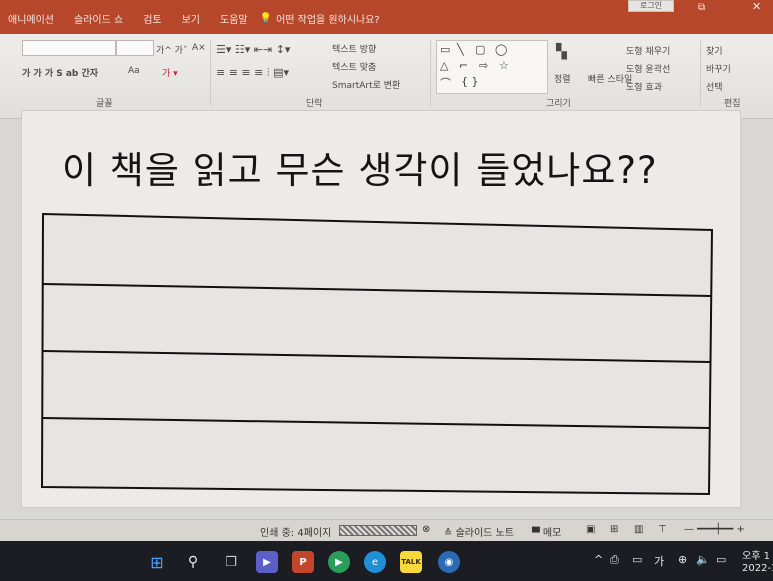 The height and width of the screenshot is (581, 773). Describe the element at coordinates (267, 562) in the screenshot. I see `teams-icon: ▶` at that location.